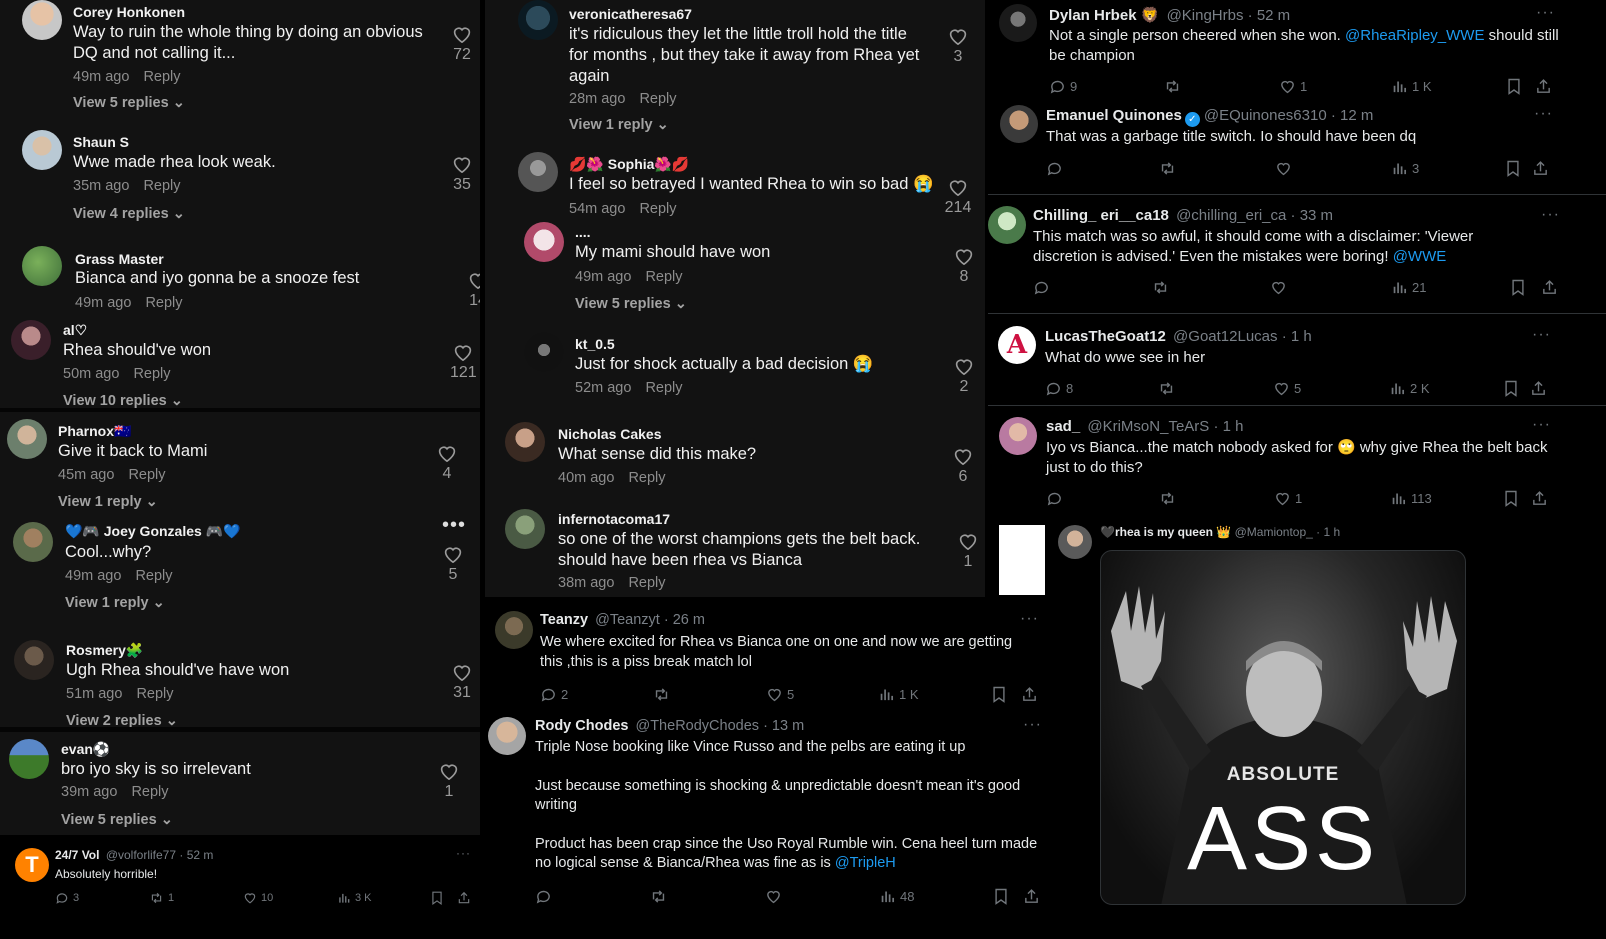 This screenshot has width=1606, height=939. What do you see at coordinates (1420, 256) in the screenshot?
I see `mention-link: @WWE` at bounding box center [1420, 256].